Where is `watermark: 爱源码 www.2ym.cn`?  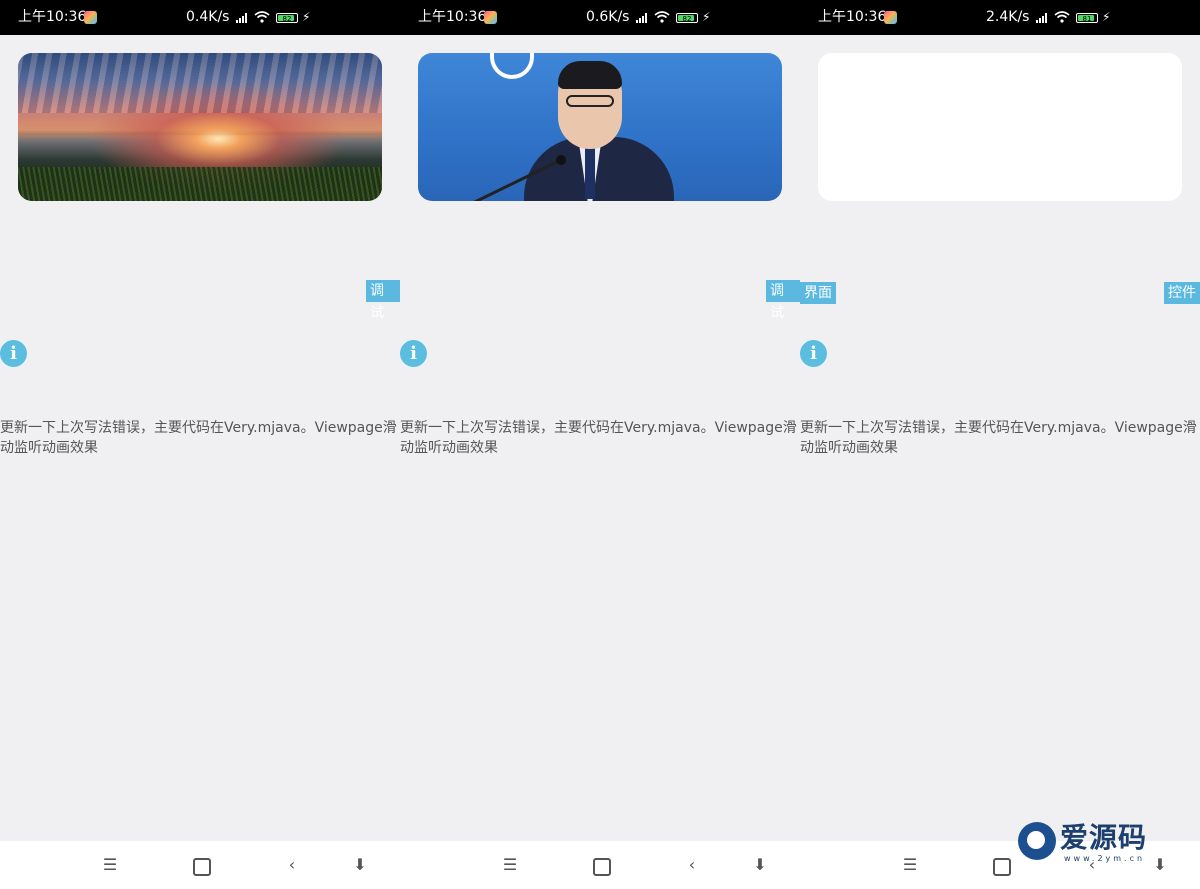
watermark: 爱源码 www.2ym.cn is located at coordinates (1093, 847).